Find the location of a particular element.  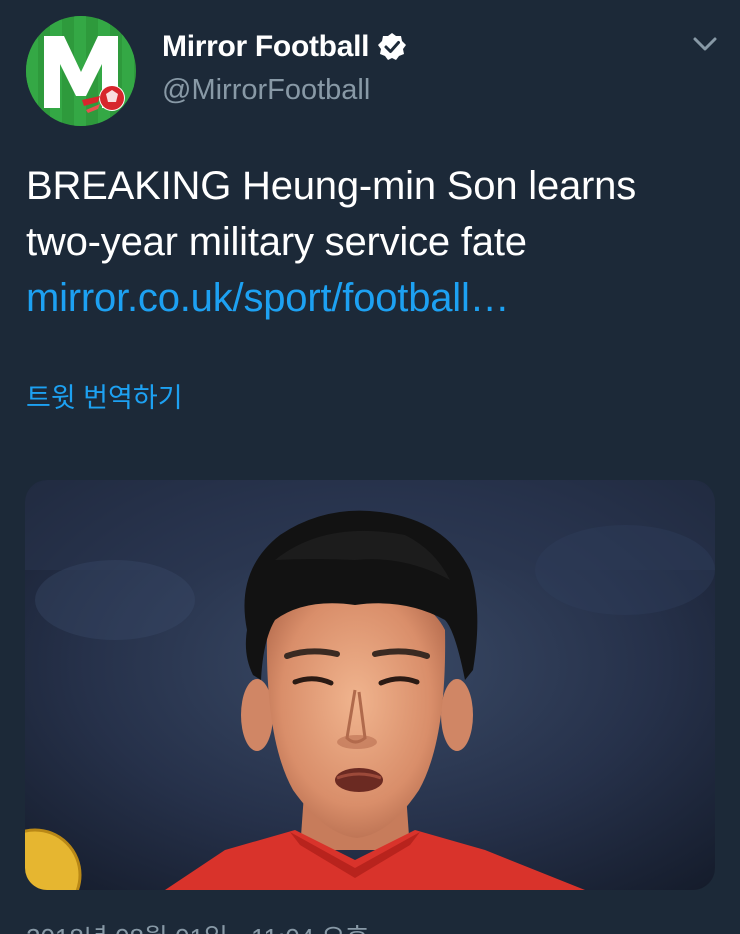

account-handle: @MirrorFootball is located at coordinates (266, 90).